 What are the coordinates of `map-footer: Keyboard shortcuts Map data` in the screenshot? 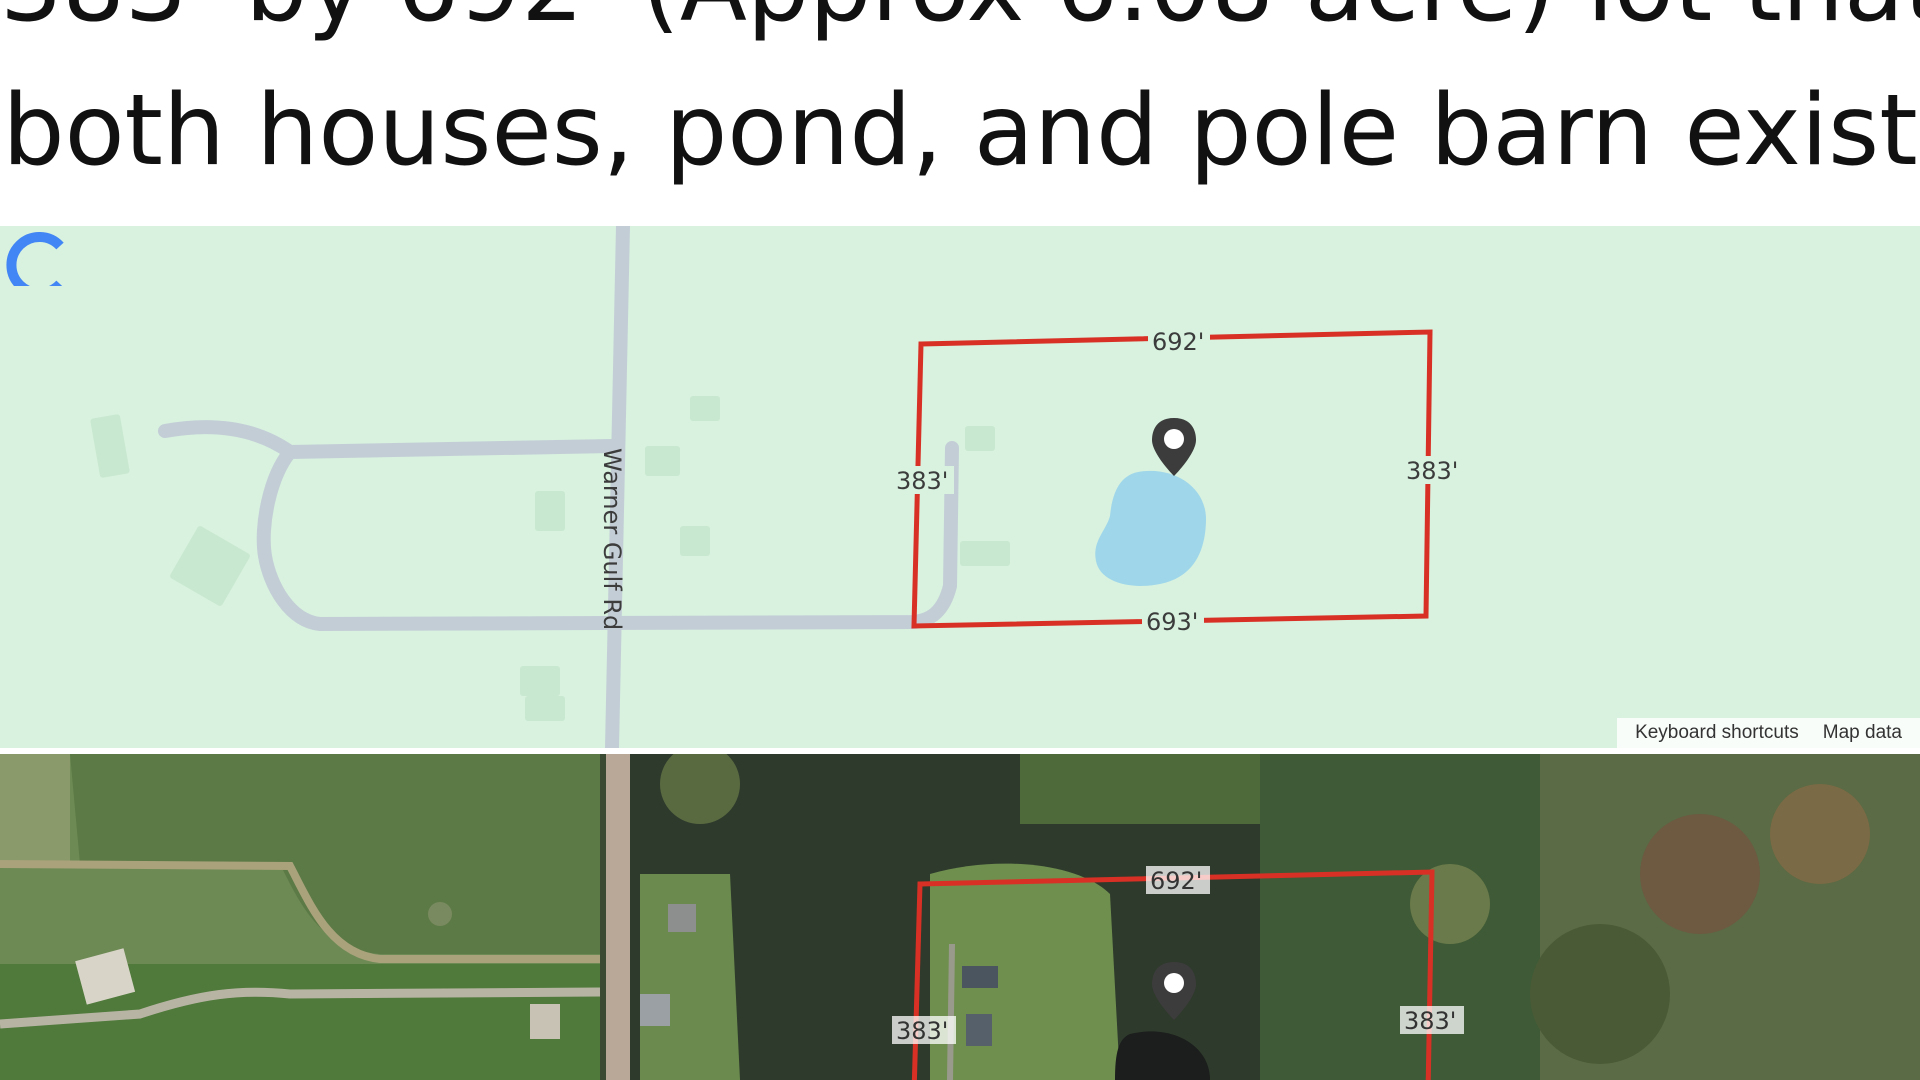 It's located at (1768, 733).